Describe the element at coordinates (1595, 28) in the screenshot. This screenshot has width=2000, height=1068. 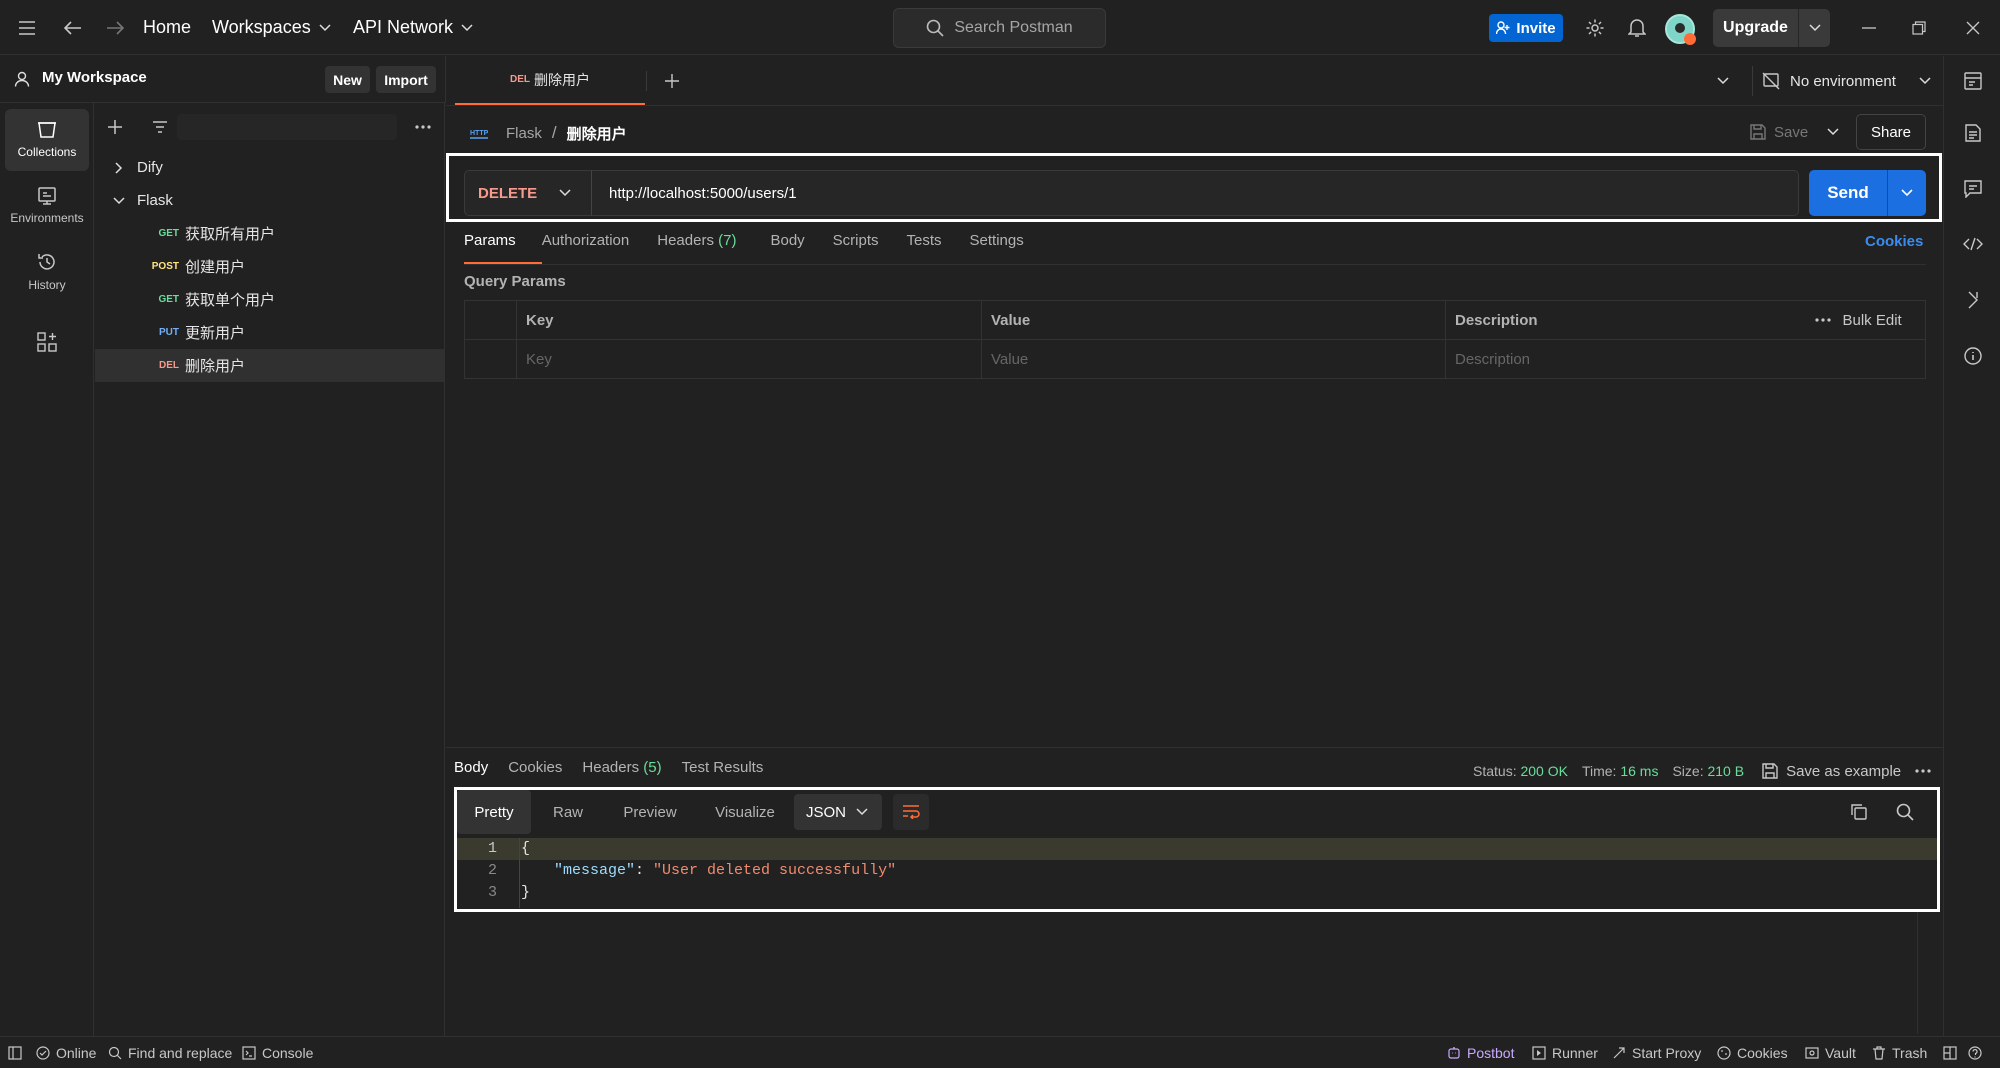
I see `settings-gear-icon` at that location.